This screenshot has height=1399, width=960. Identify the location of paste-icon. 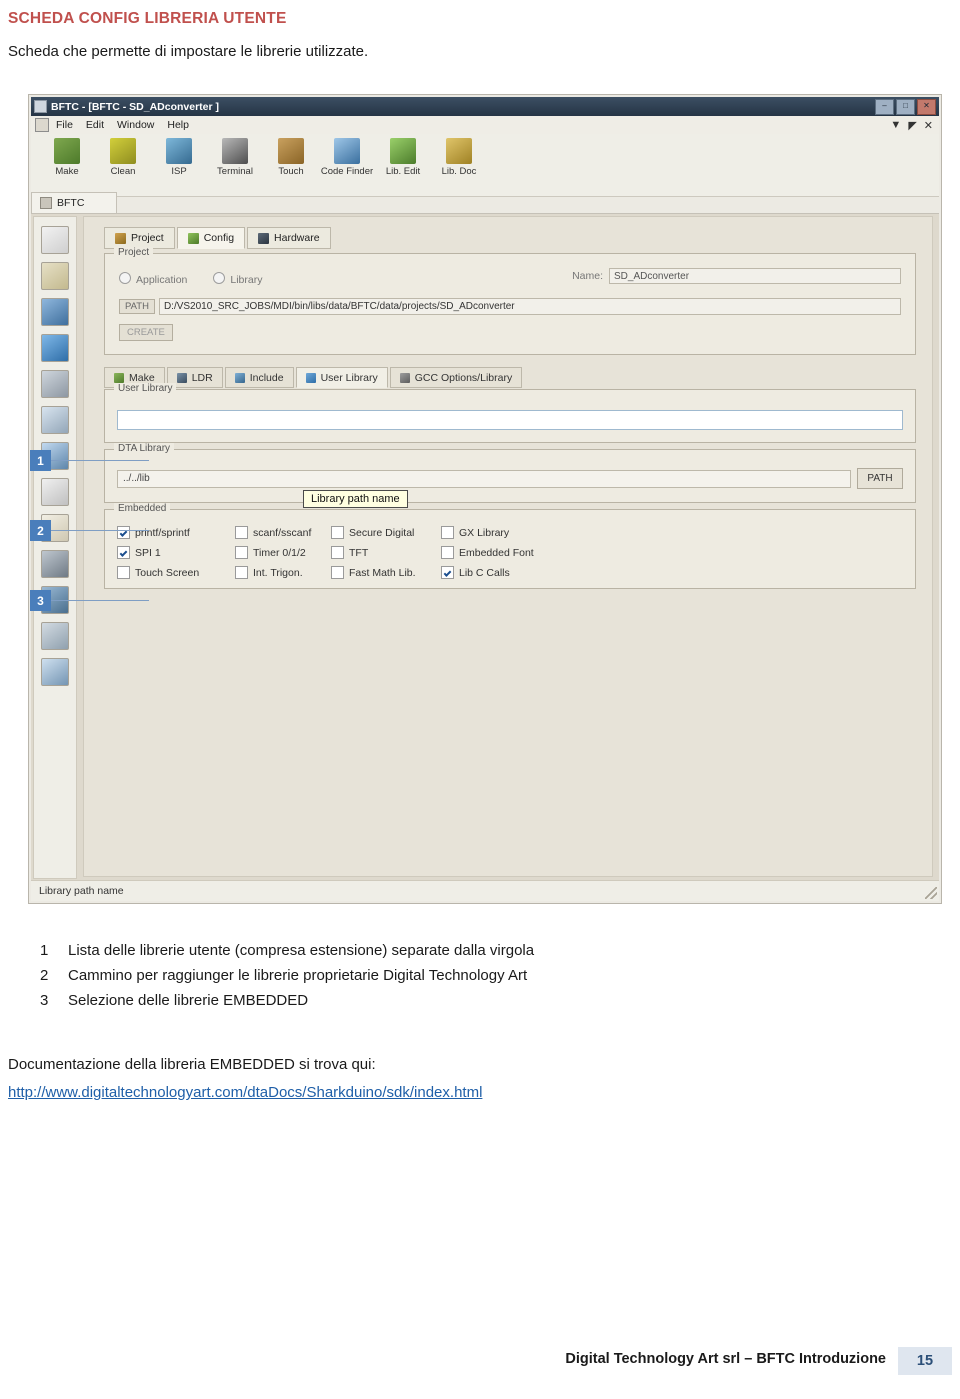
(55, 564).